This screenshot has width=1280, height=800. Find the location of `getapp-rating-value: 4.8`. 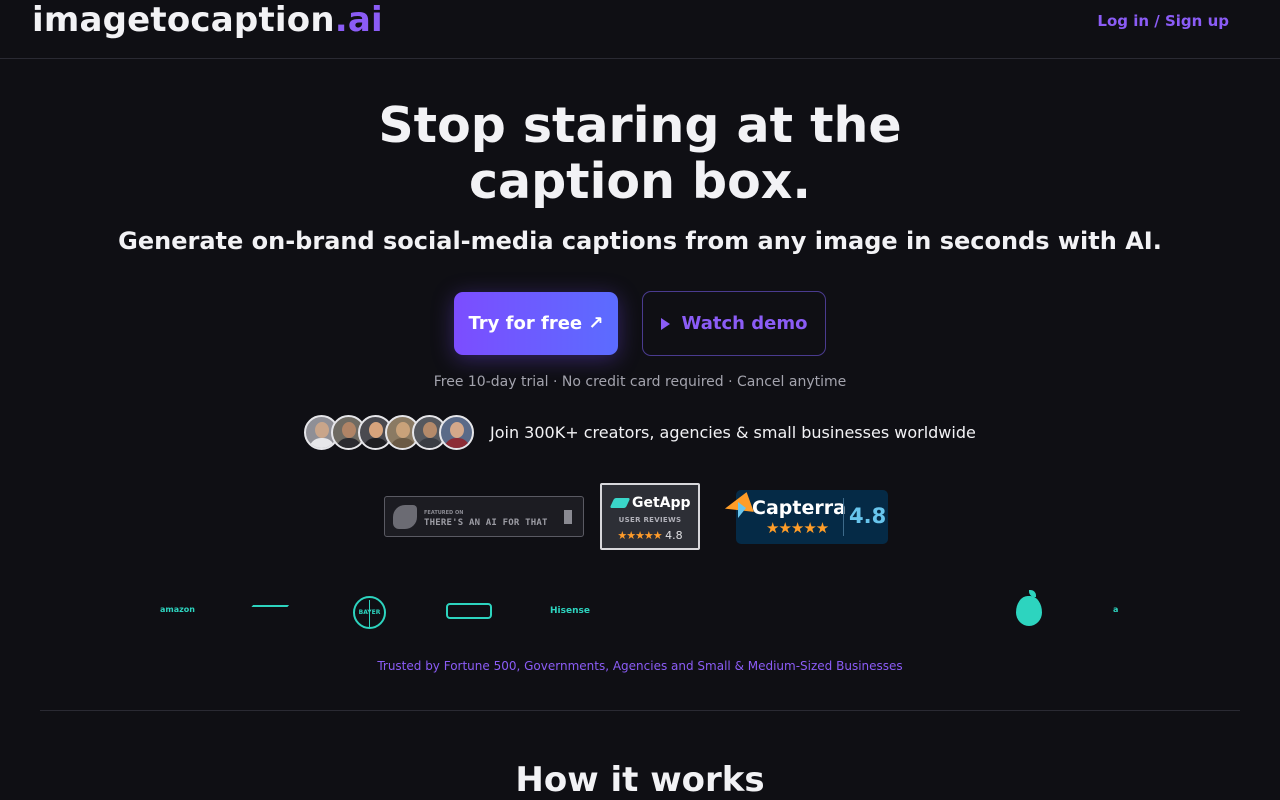

getapp-rating-value: 4.8 is located at coordinates (674, 535).